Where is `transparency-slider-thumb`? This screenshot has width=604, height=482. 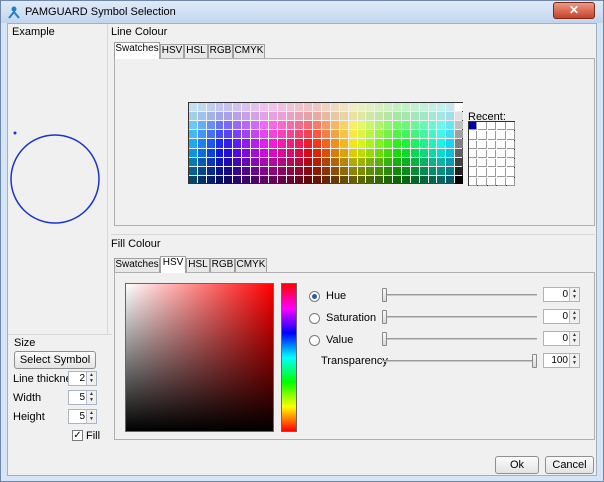
transparency-slider-thumb is located at coordinates (534, 361).